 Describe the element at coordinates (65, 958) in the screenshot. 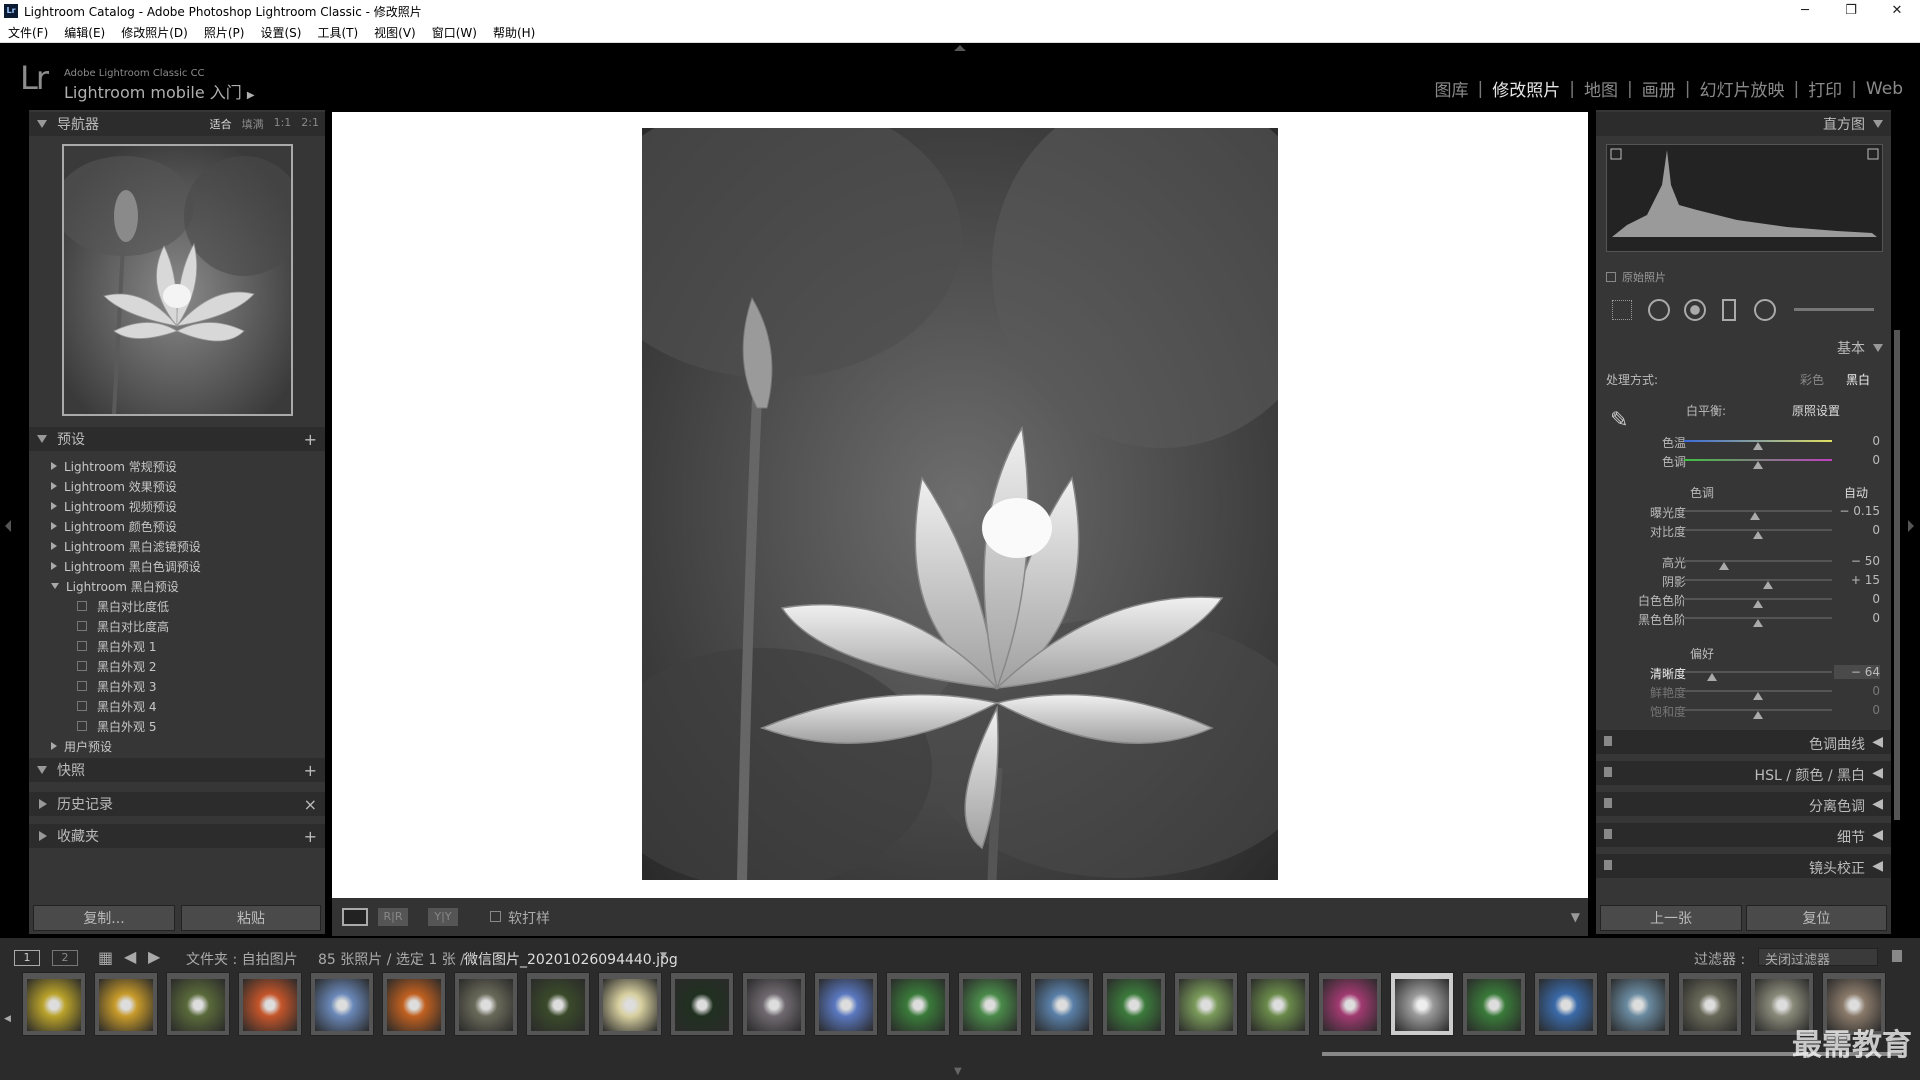

I see `page-2-button: 2` at that location.